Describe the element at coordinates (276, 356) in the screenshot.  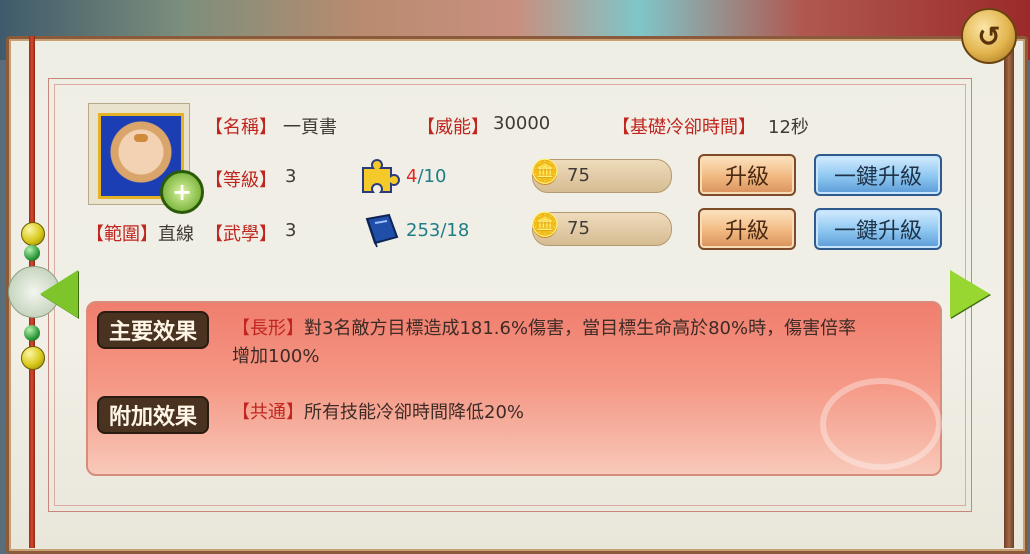
I see `main-effect-line2: 增加100%` at that location.